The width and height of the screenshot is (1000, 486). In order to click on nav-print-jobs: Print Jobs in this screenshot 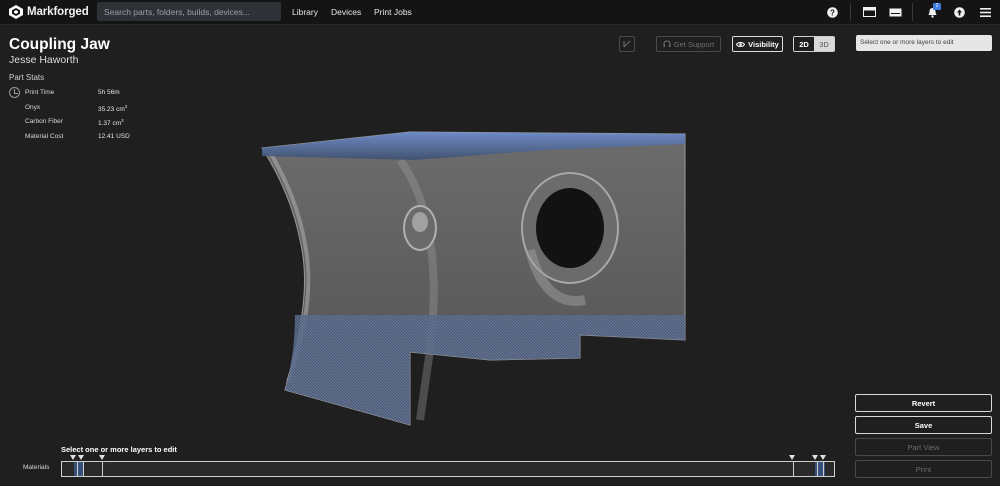, I will do `click(393, 12)`.